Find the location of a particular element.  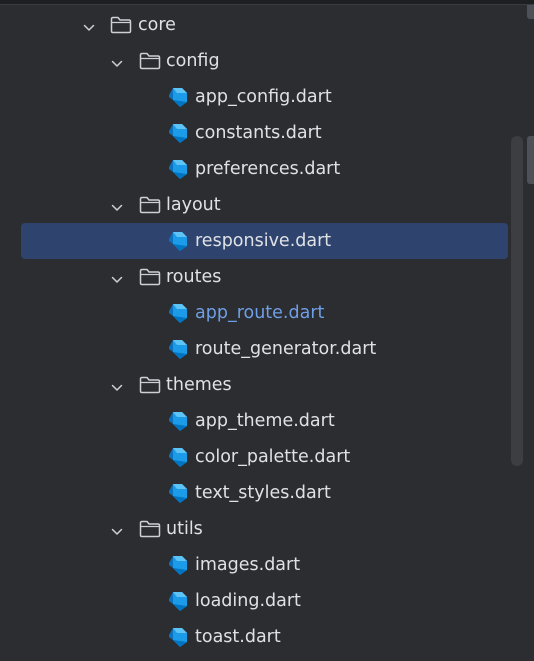

tree-file-row: app_config.dart is located at coordinates (267, 97).